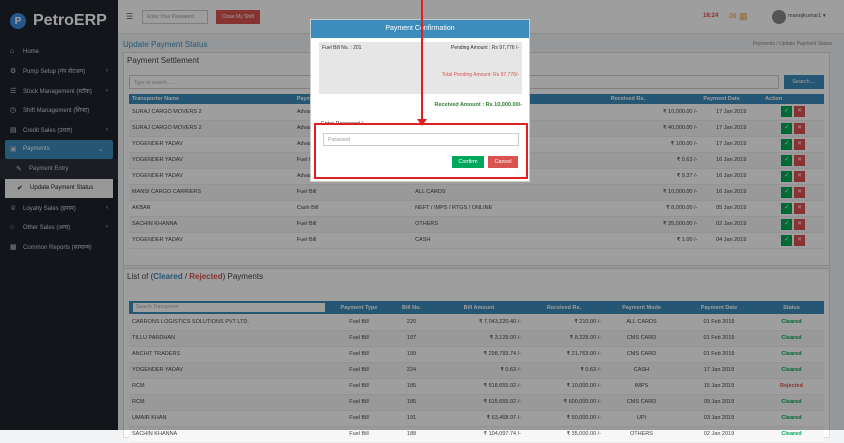 This screenshot has width=844, height=443. What do you see at coordinates (421, 151) in the screenshot?
I see `highlight-box` at bounding box center [421, 151].